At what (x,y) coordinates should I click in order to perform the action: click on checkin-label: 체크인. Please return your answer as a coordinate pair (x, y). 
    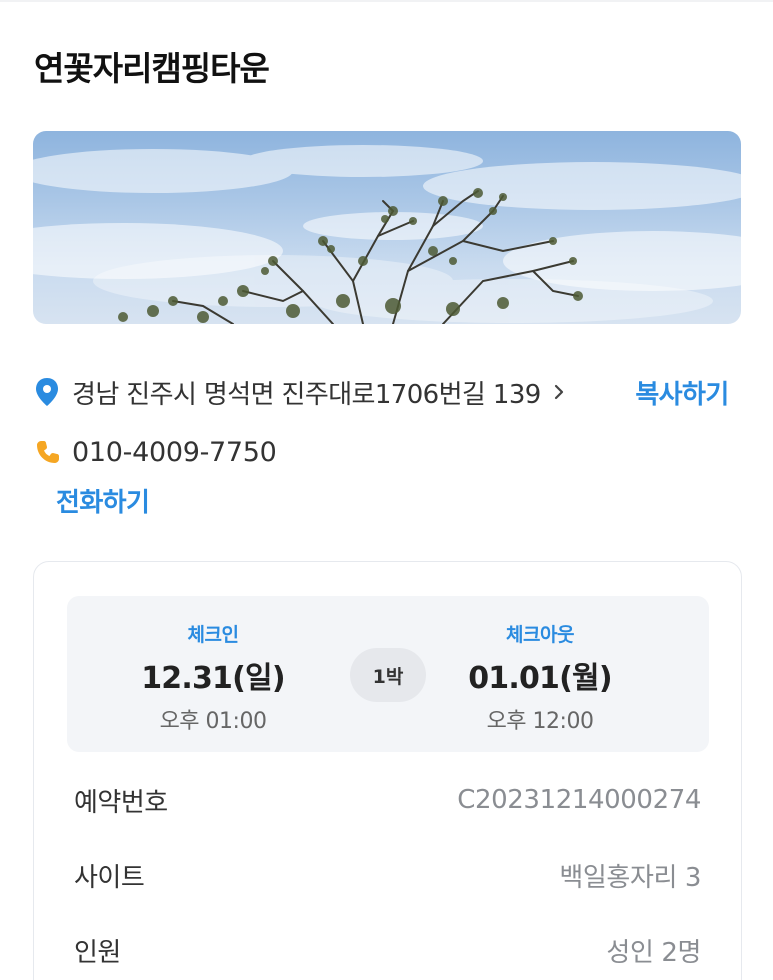
    Looking at the image, I should click on (213, 635).